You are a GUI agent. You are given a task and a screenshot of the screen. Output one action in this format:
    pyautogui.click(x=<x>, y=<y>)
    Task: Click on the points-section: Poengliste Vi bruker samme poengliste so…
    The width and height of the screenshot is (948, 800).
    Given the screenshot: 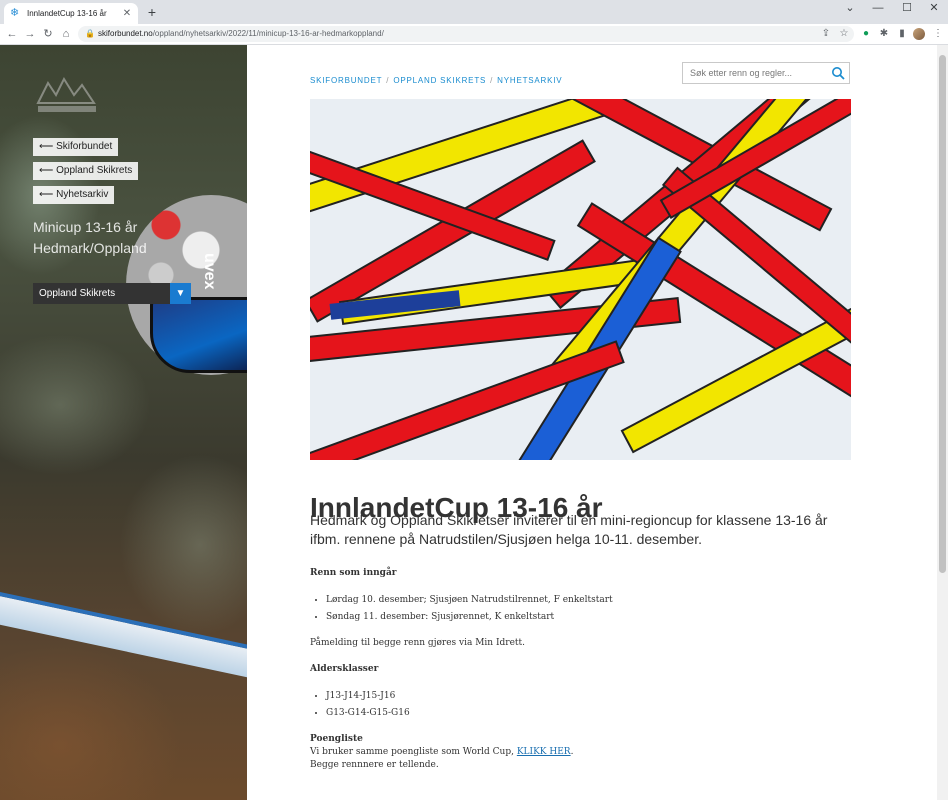 What is the action you would take?
    pyautogui.click(x=575, y=752)
    